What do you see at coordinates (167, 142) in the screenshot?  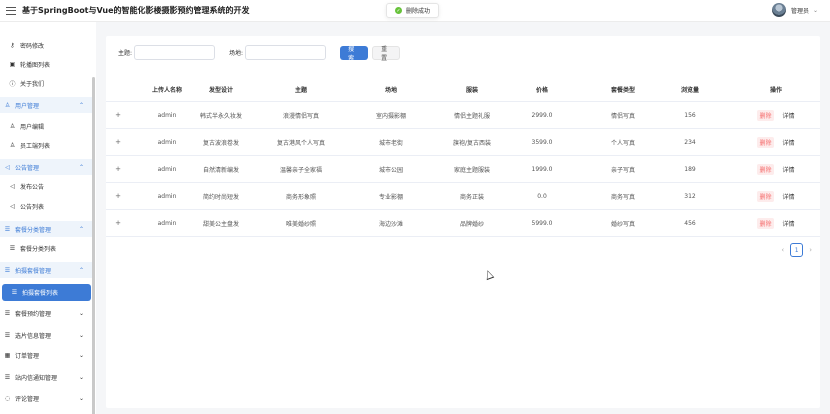 I see `cell-uploader: admin` at bounding box center [167, 142].